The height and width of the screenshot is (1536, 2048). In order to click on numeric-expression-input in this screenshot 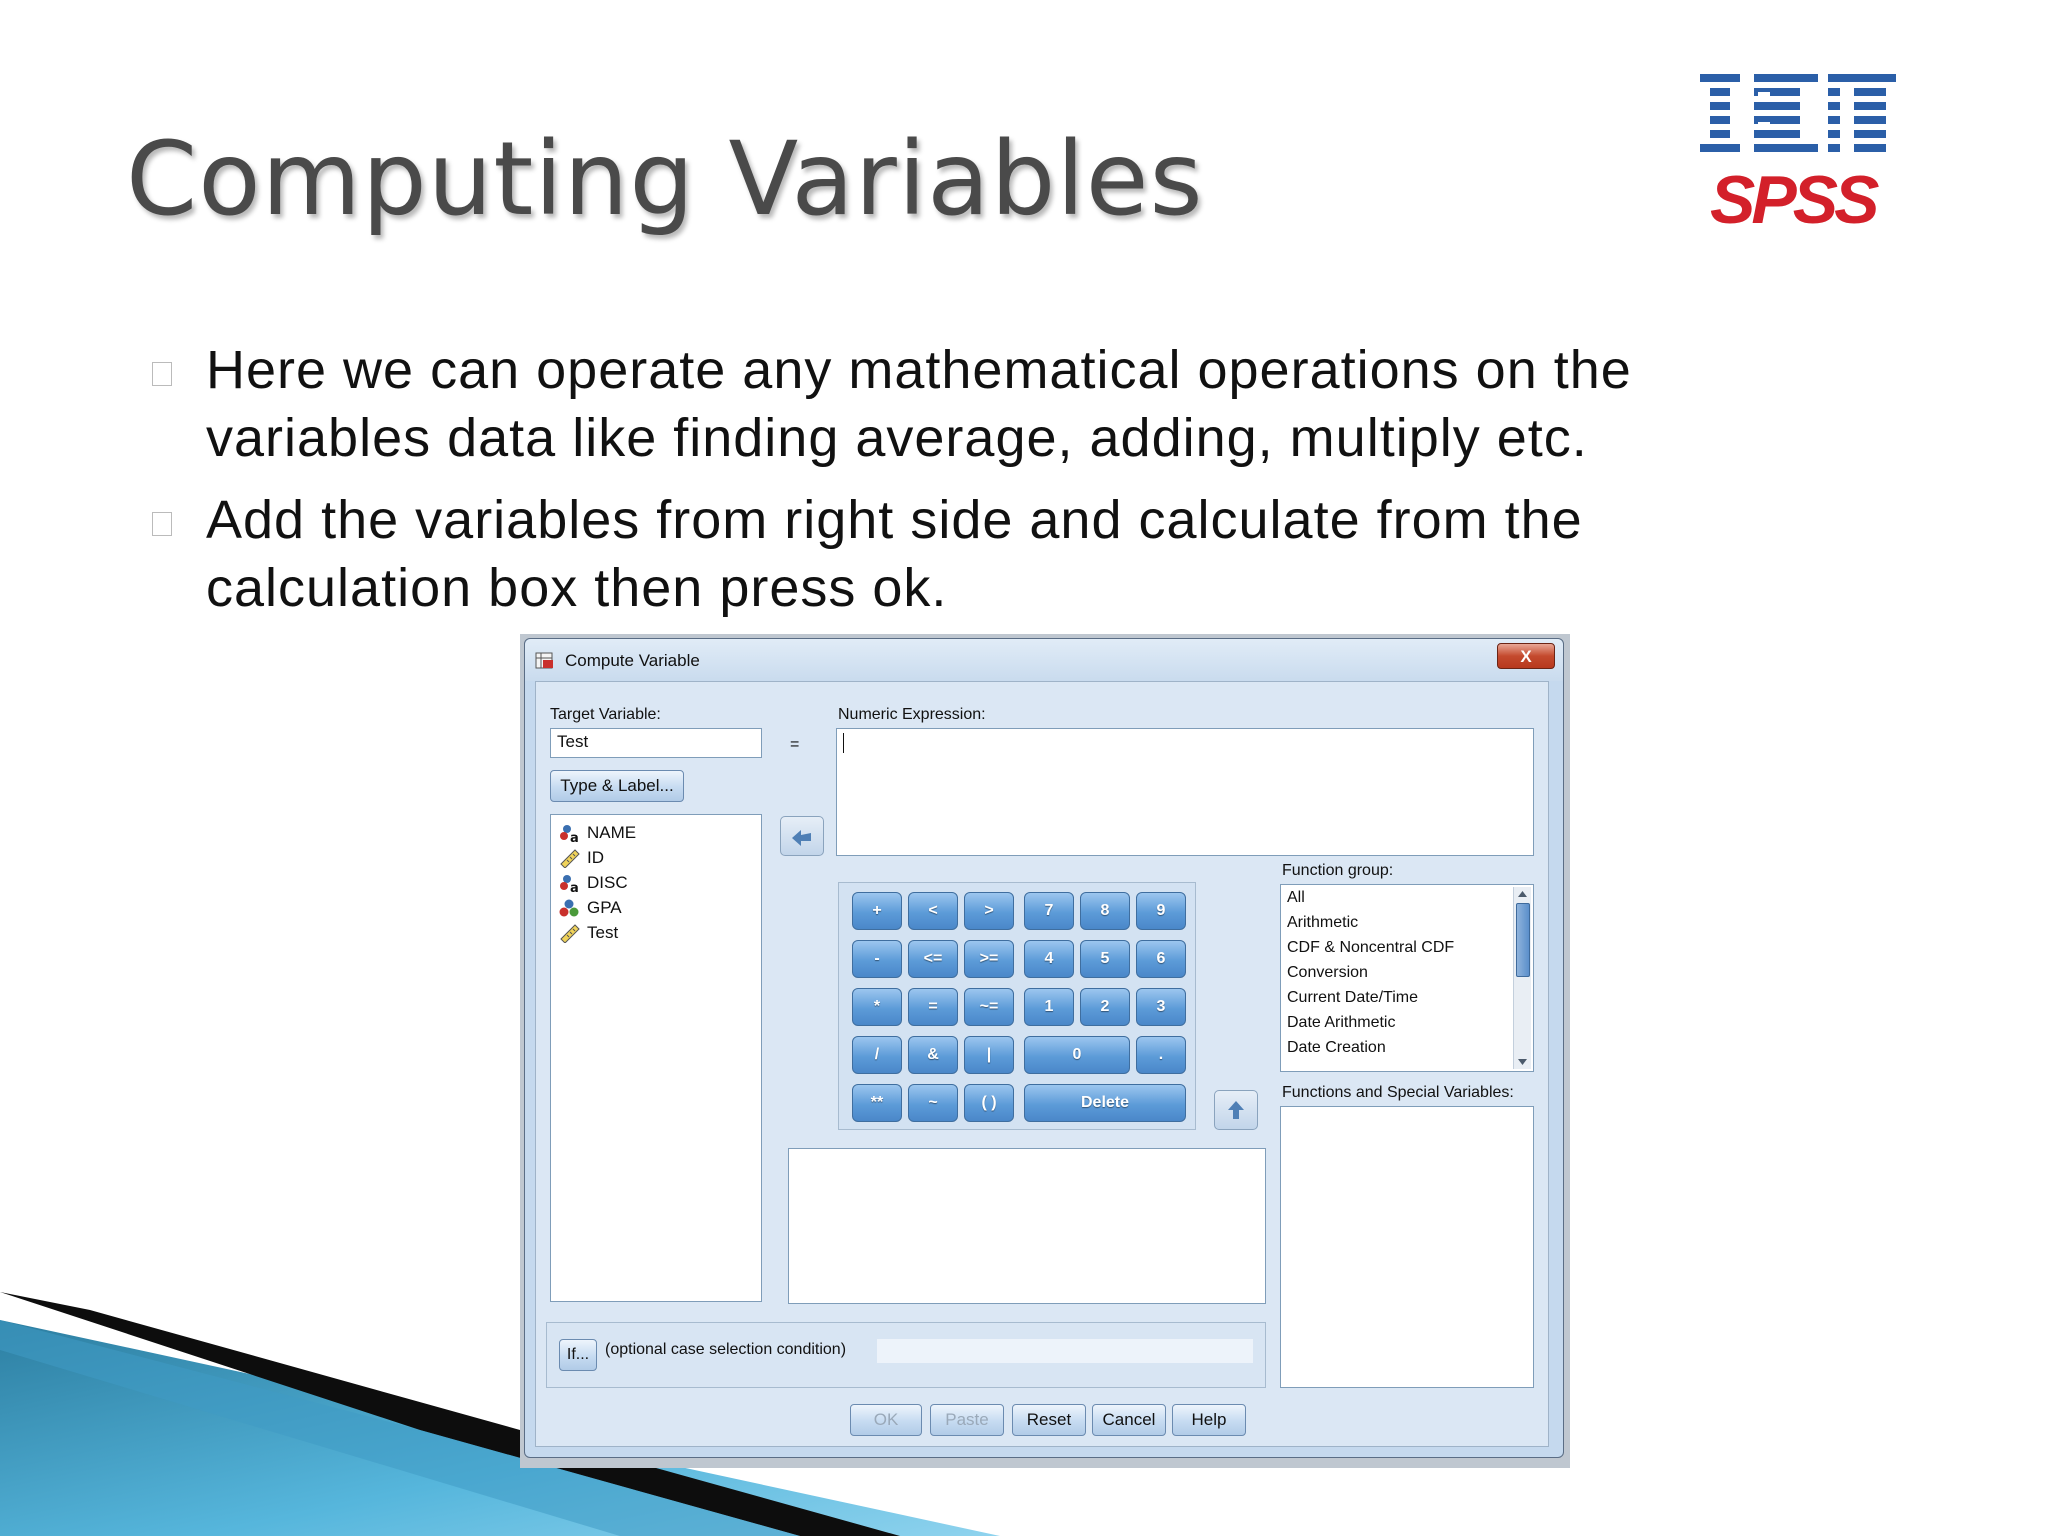, I will do `click(1185, 792)`.